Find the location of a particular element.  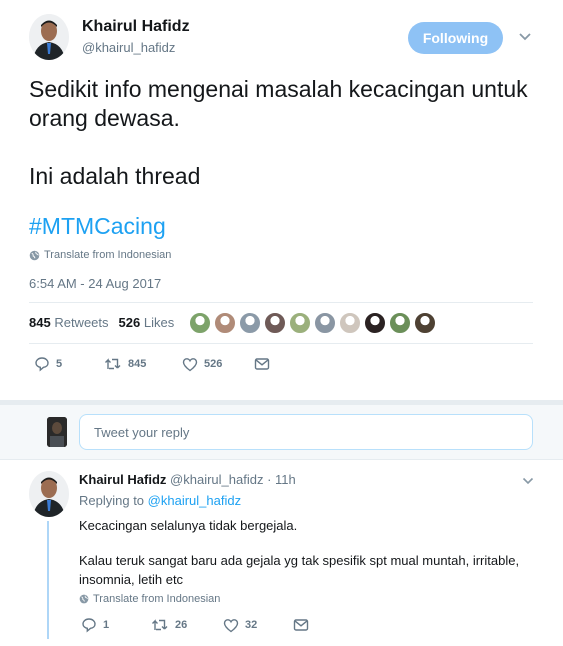

stats-divider-bottom is located at coordinates (281, 343).